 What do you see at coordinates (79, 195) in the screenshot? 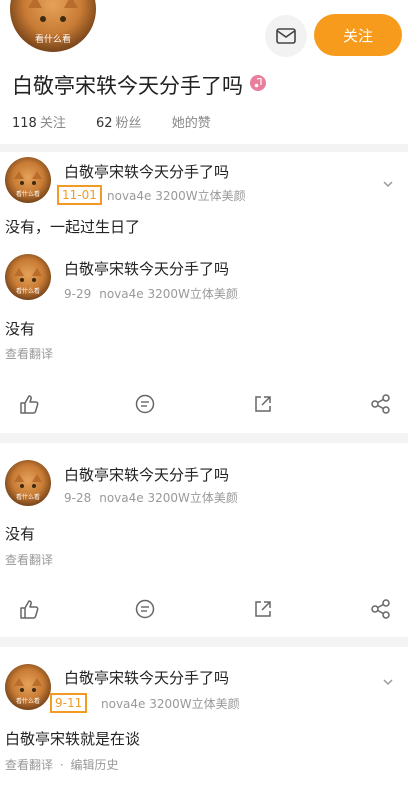
I see `post-date: 11-01` at bounding box center [79, 195].